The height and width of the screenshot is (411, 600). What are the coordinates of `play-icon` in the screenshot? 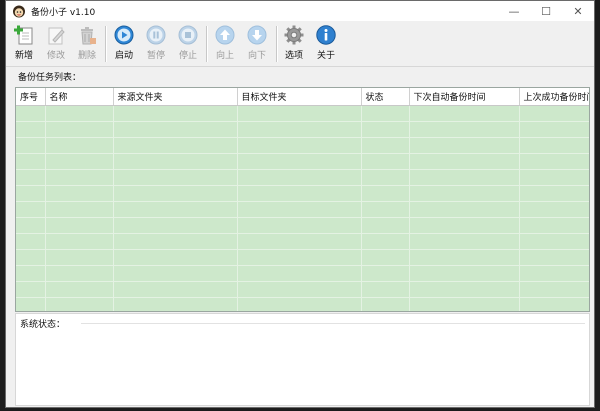 It's located at (124, 35).